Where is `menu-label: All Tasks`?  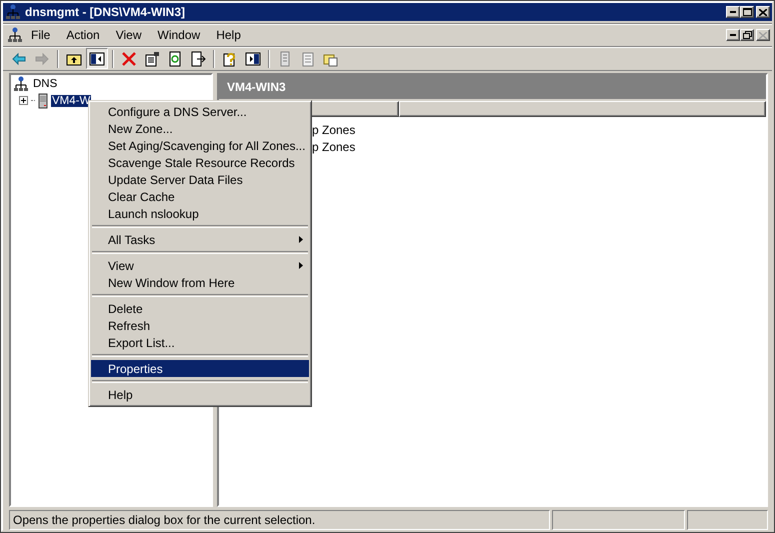 menu-label: All Tasks is located at coordinates (132, 239).